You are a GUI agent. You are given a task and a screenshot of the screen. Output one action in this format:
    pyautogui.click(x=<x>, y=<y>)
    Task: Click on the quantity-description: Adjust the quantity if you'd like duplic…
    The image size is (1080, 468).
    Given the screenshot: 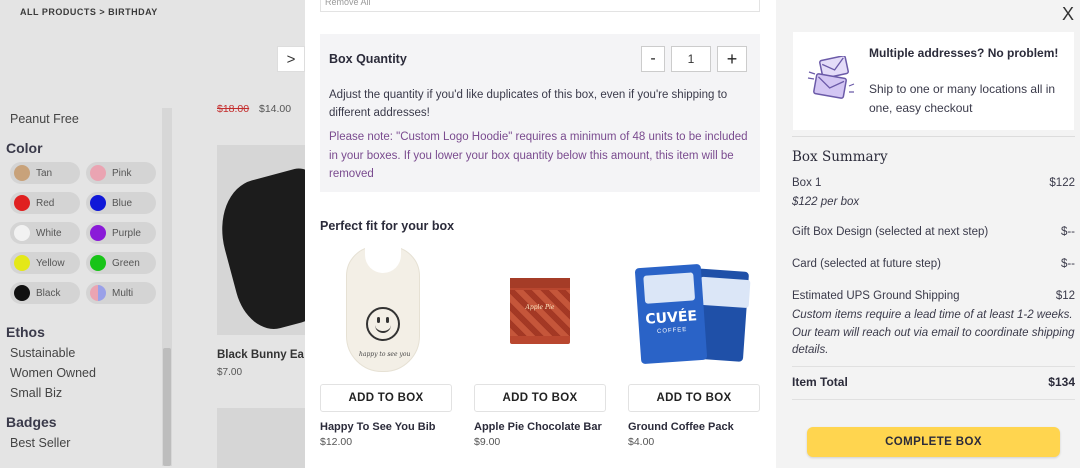 What is the action you would take?
    pyautogui.click(x=528, y=104)
    